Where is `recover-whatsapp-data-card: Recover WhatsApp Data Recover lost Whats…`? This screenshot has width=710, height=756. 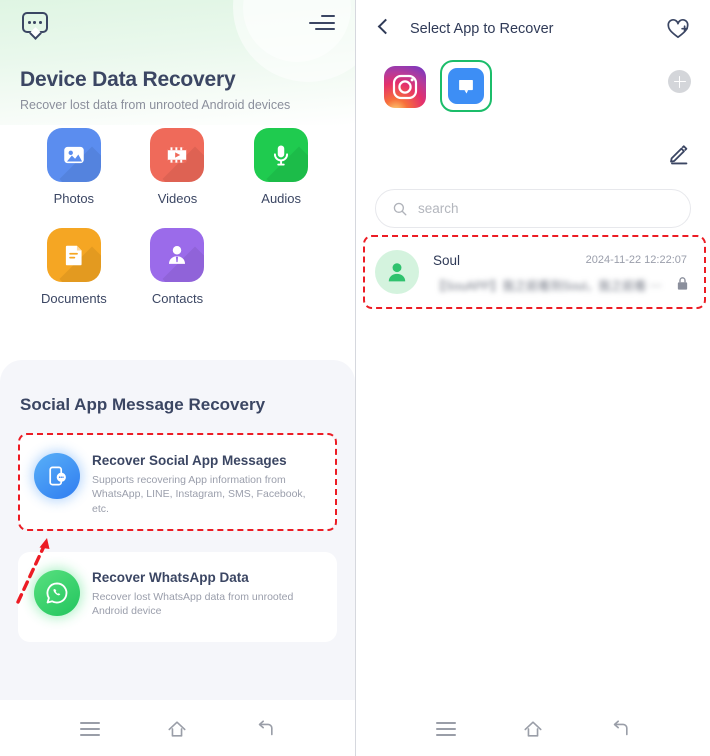
recover-whatsapp-data-card: Recover WhatsApp Data Recover lost Whats… is located at coordinates (177, 597).